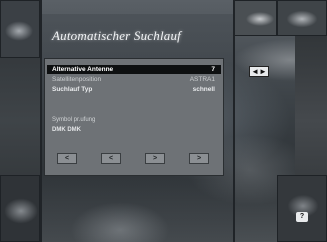 The height and width of the screenshot is (242, 327). I want to click on help-icon: ?, so click(302, 217).